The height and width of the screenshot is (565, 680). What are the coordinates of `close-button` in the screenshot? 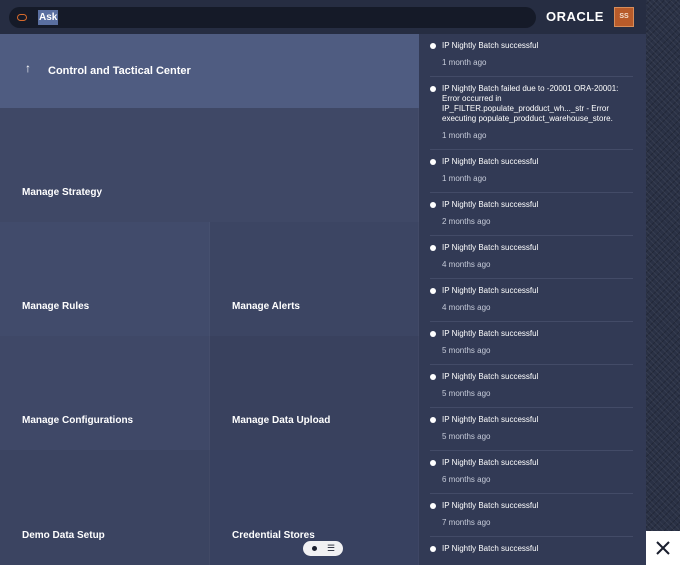 It's located at (663, 548).